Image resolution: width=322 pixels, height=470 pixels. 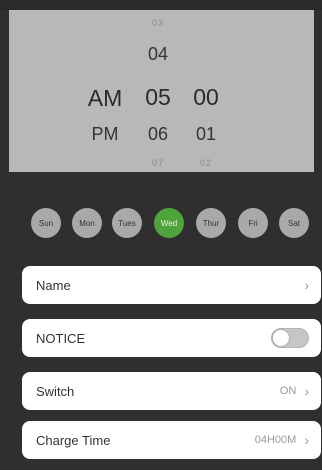 What do you see at coordinates (157, 23) in the screenshot?
I see `hour-faint-top: 03` at bounding box center [157, 23].